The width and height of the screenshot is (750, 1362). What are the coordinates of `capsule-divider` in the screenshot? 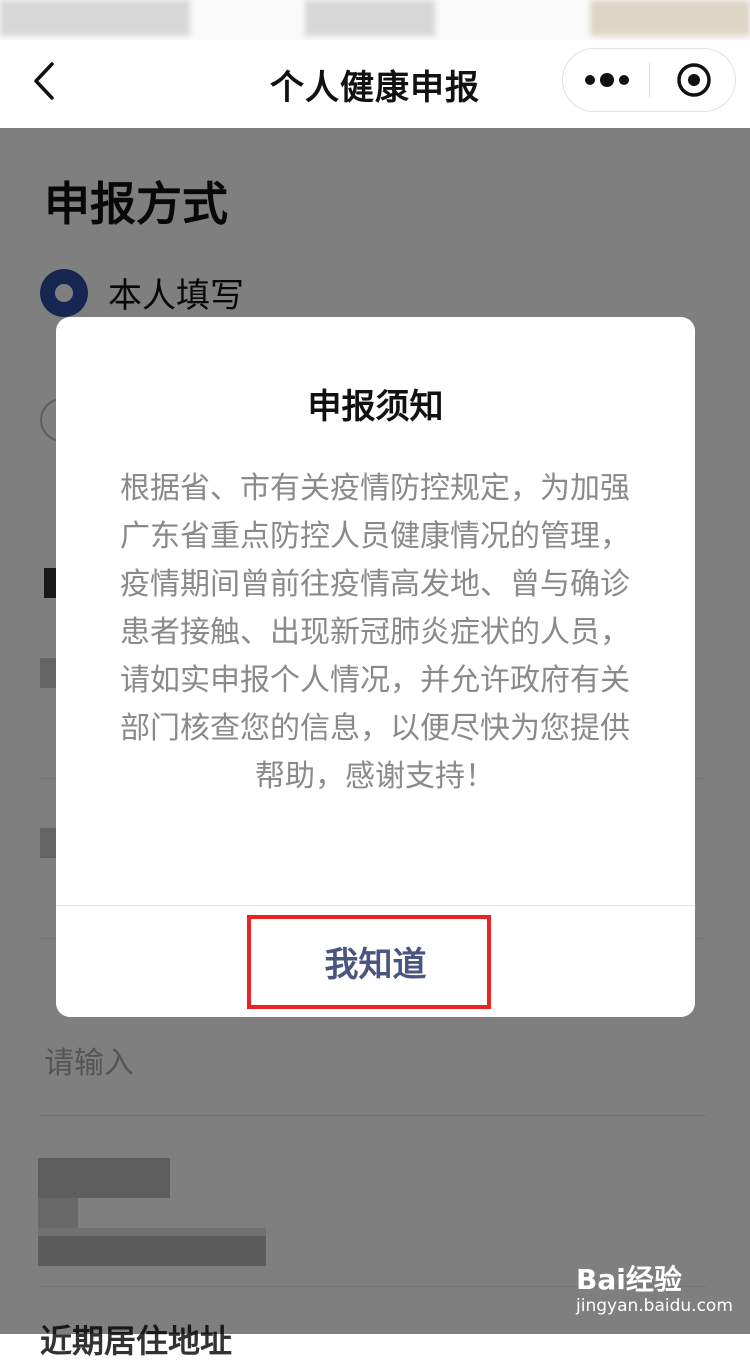 It's located at (649, 80).